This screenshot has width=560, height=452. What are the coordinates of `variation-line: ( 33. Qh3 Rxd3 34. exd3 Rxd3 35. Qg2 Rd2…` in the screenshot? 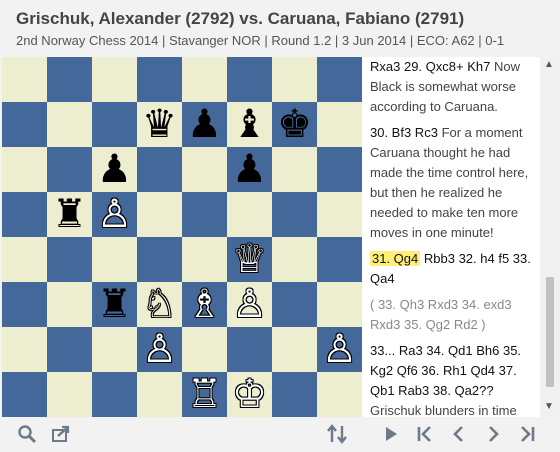 It's located at (453, 315).